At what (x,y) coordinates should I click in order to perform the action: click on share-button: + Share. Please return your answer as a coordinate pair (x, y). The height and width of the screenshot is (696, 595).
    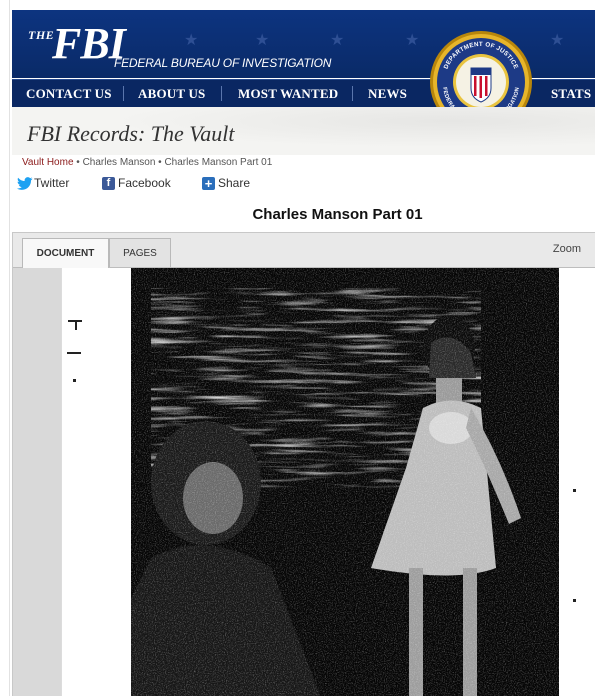
    Looking at the image, I should click on (226, 183).